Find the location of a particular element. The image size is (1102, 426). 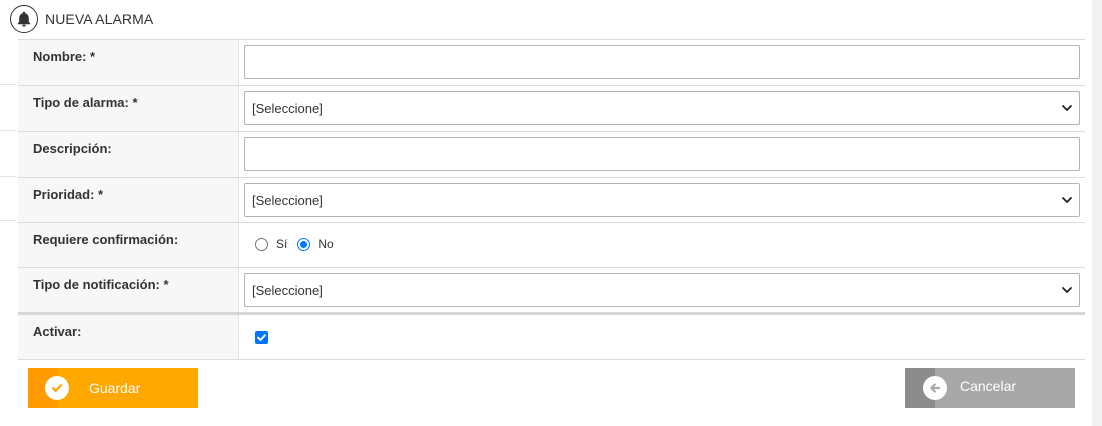

check-circle-icon is located at coordinates (57, 388).